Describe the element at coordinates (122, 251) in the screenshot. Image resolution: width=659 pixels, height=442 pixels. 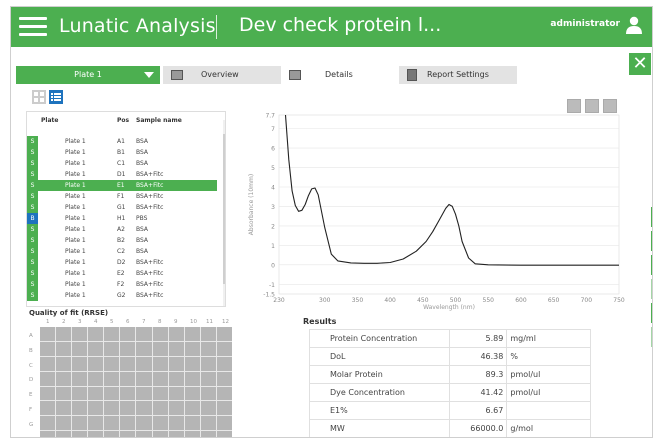
I see `table-row: S Plate 1 C2 BSA` at that location.